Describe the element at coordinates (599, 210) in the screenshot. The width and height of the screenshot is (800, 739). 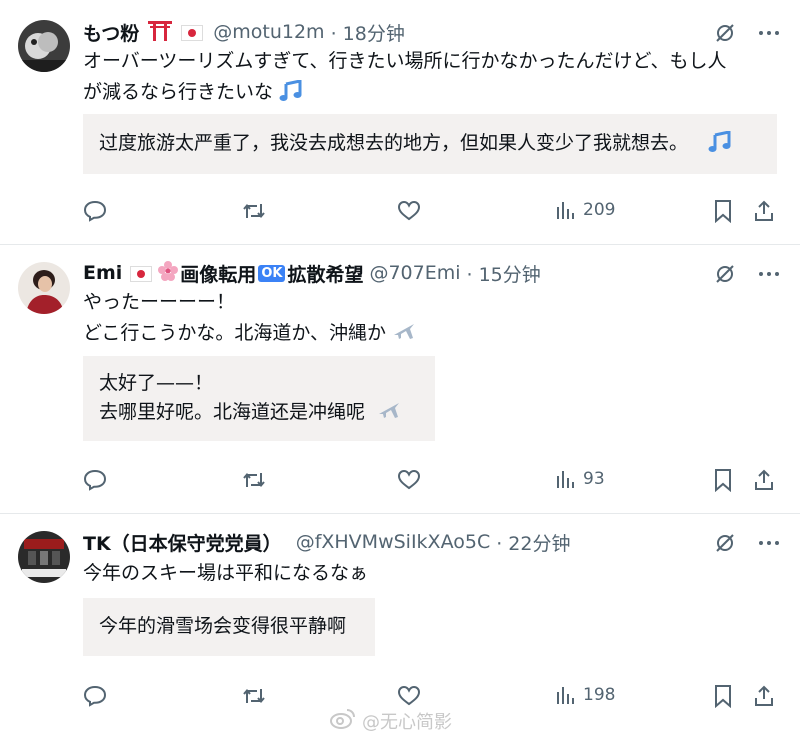
I see `views-count: 209` at that location.